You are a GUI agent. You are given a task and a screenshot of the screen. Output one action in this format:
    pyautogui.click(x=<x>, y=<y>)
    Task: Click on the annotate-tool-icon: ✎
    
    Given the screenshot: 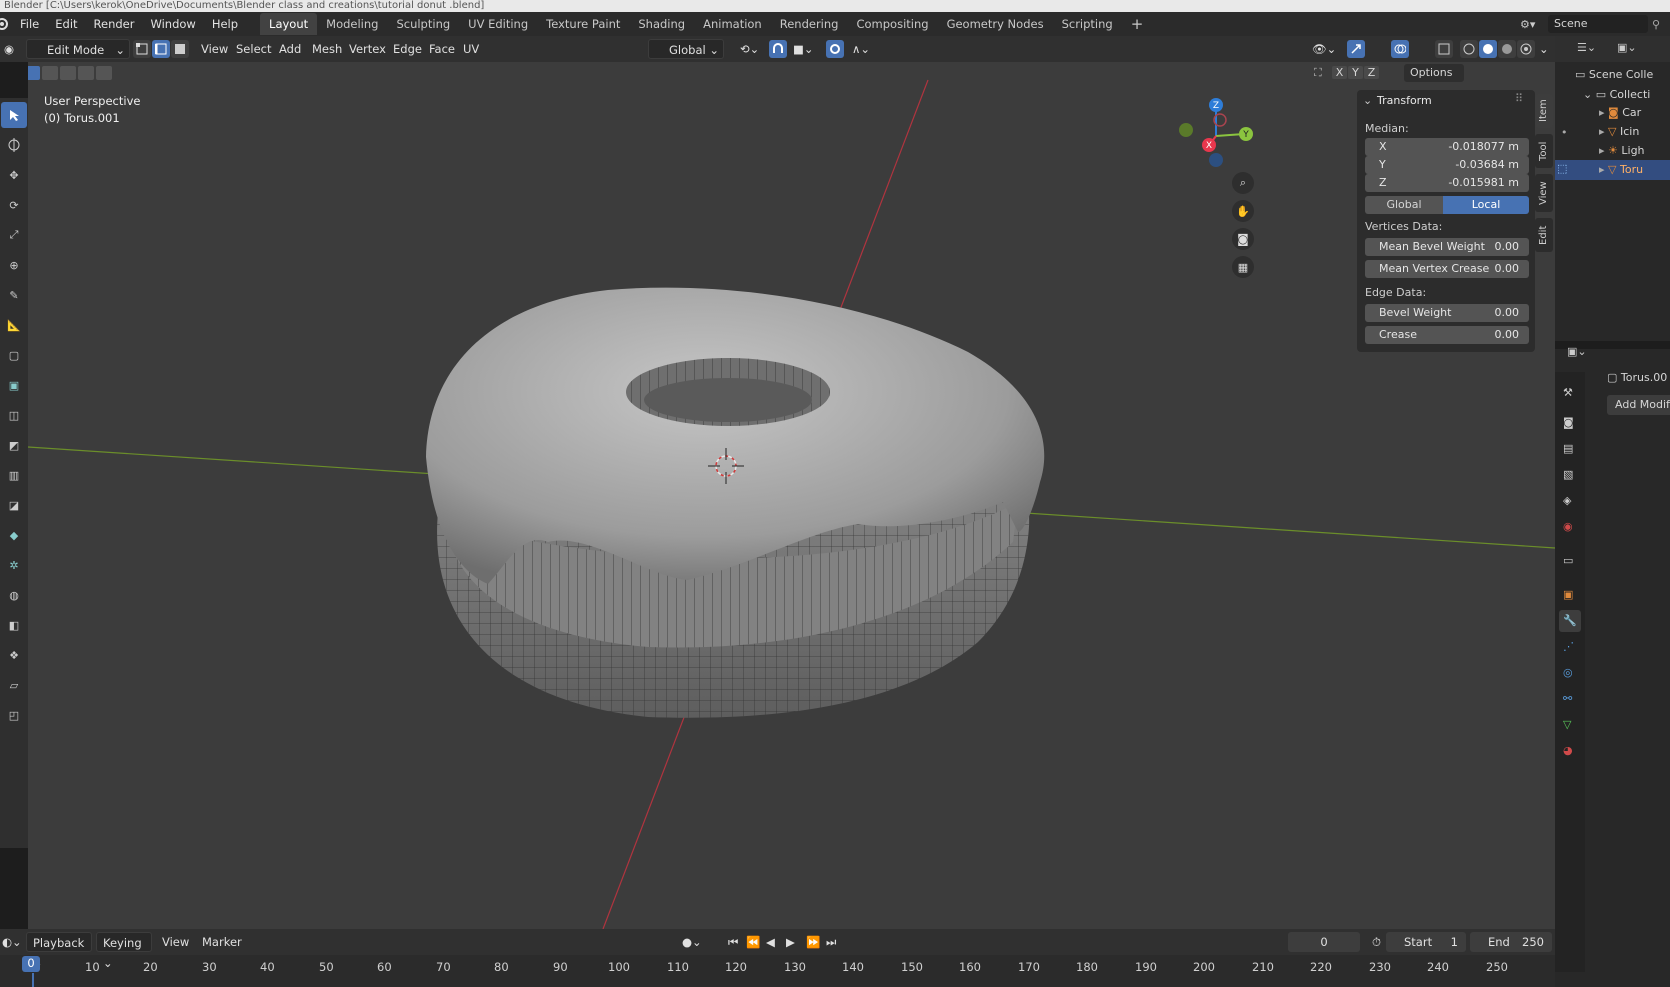 What is the action you would take?
    pyautogui.click(x=14, y=295)
    